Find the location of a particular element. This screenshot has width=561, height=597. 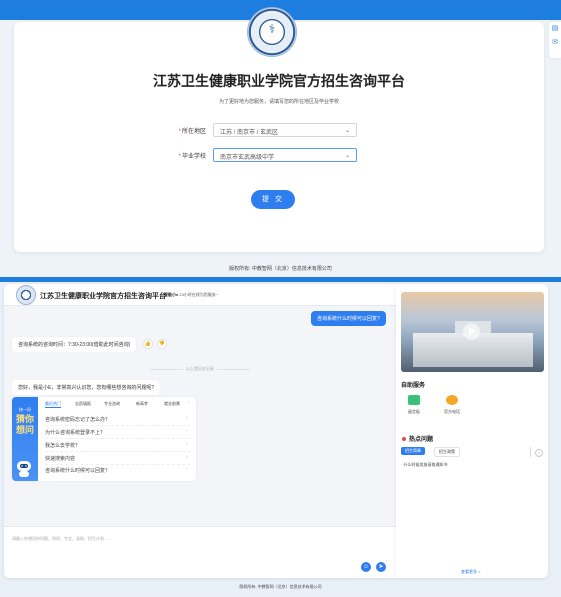

faq-tab-major: 专业咨询 is located at coordinates (112, 404).